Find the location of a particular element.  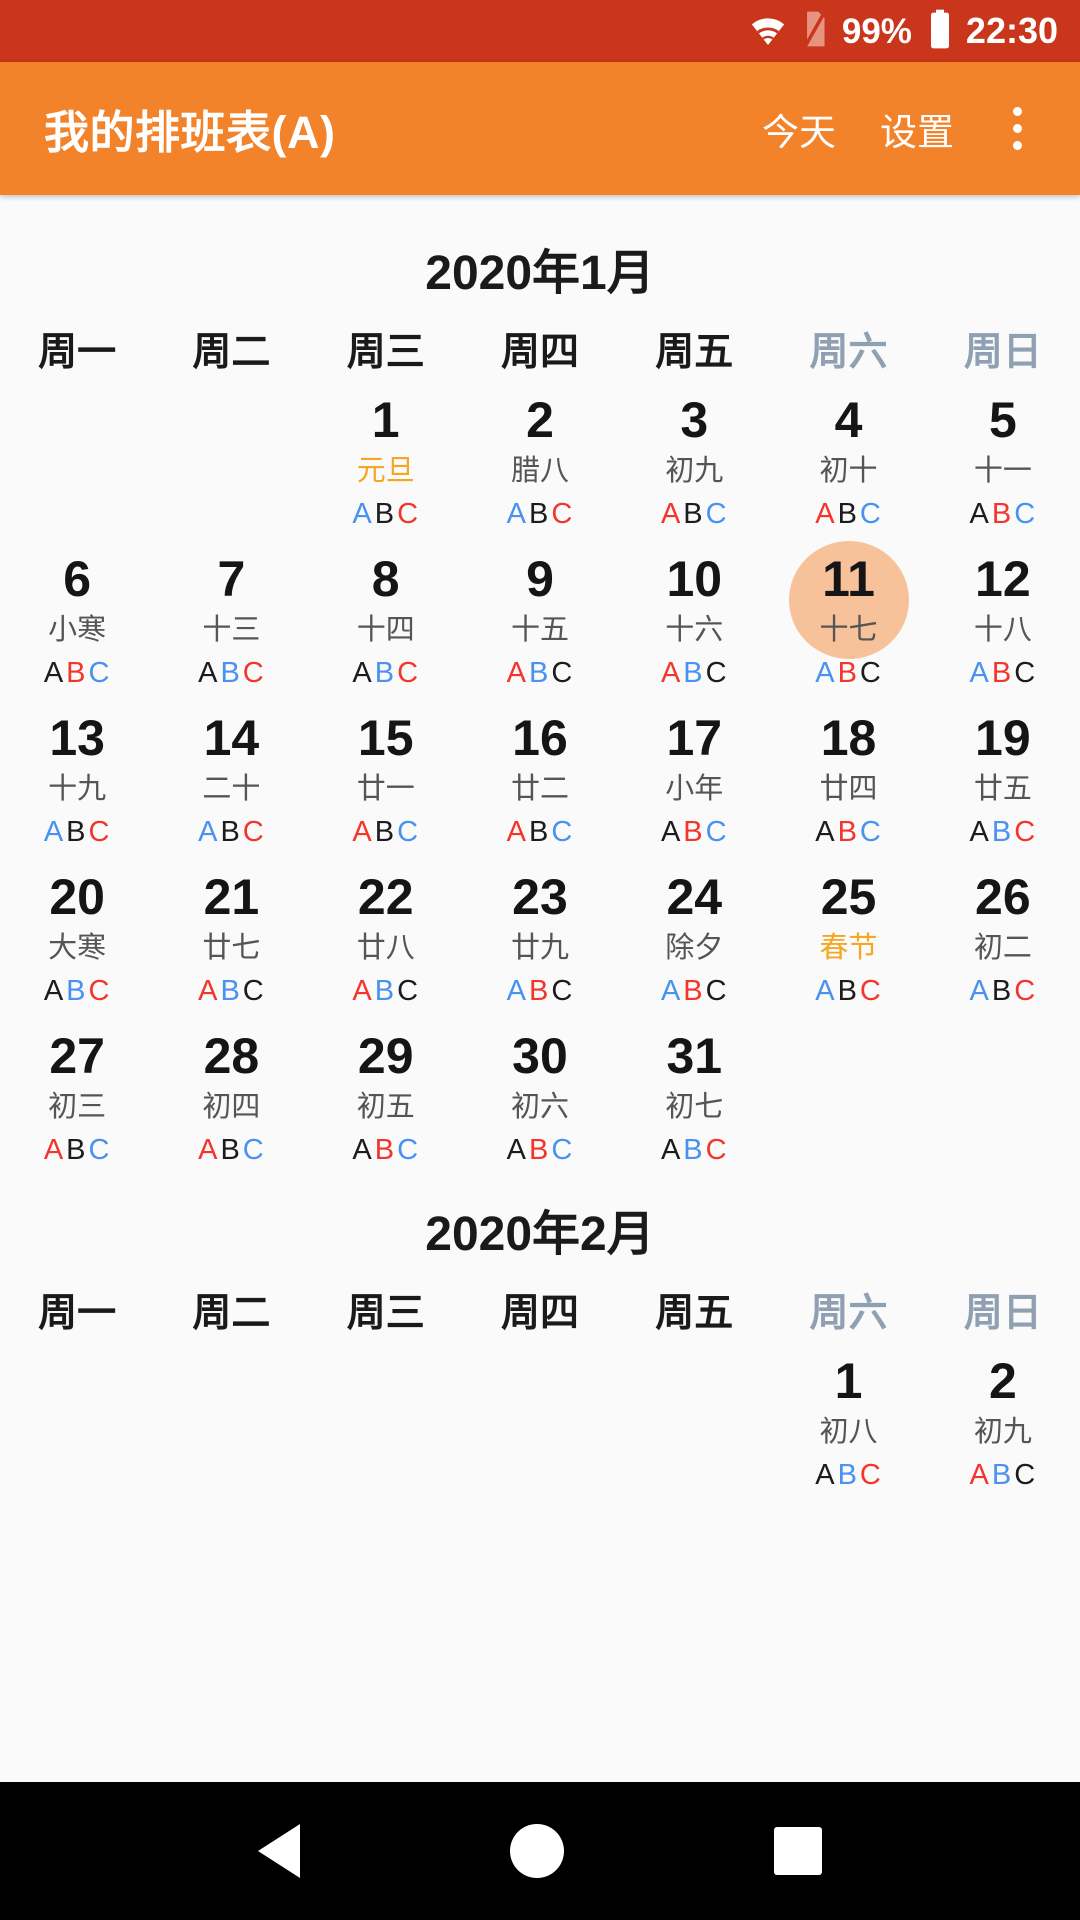

day-cell: 21 廿七 ABC is located at coordinates (231, 939).